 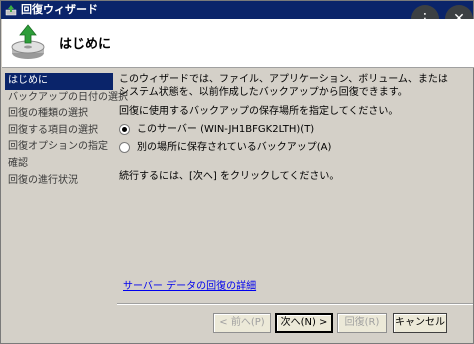 I want to click on page-title: はじめに, so click(x=85, y=44).